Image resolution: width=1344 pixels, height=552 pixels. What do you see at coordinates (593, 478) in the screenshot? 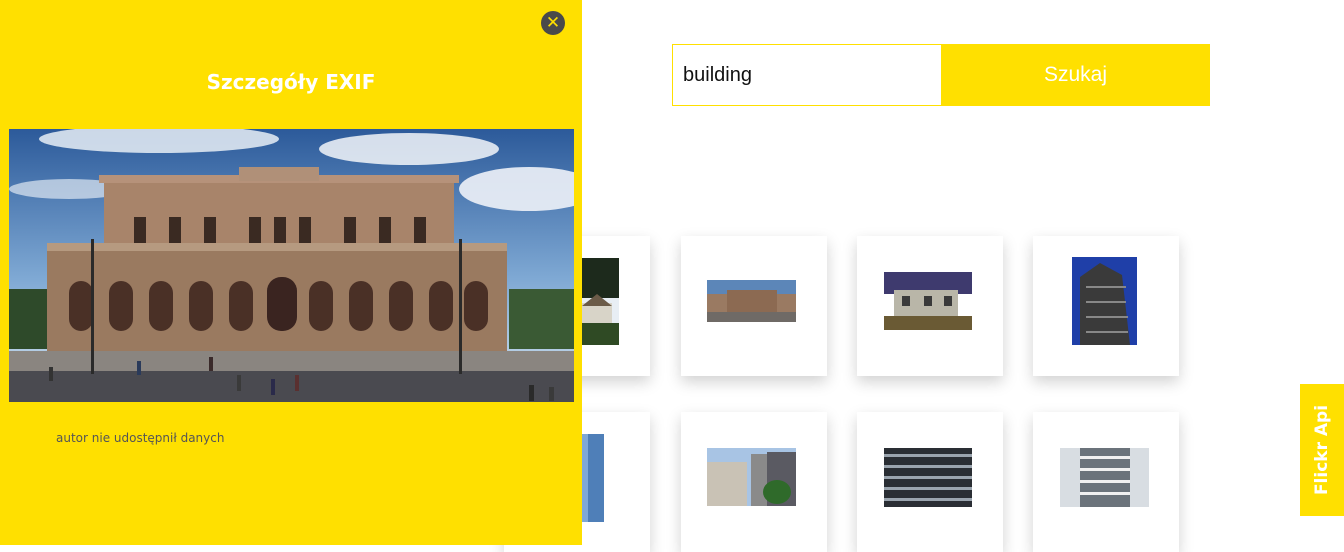
I see `glass-tower-thumbnail` at bounding box center [593, 478].